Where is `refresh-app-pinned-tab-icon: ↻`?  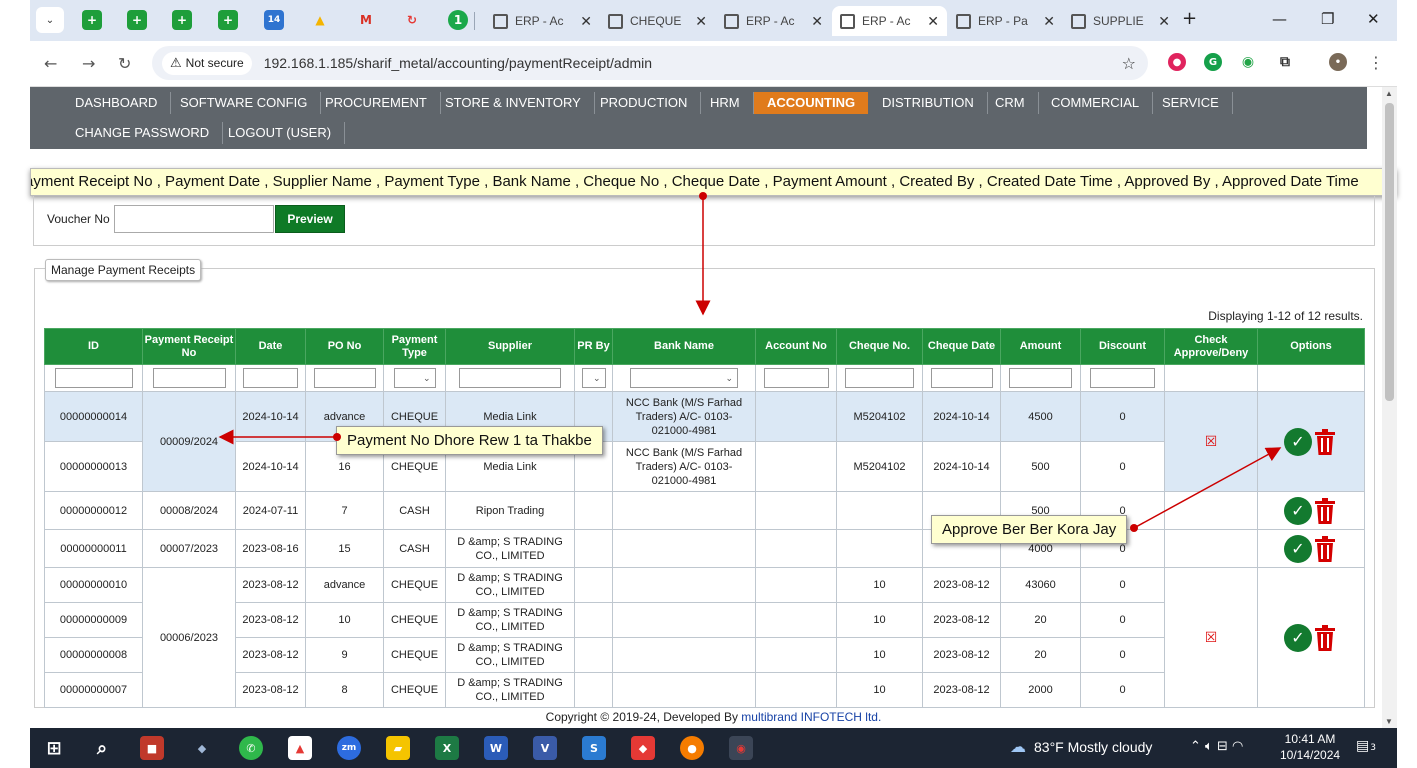
refresh-app-pinned-tab-icon: ↻ is located at coordinates (412, 20).